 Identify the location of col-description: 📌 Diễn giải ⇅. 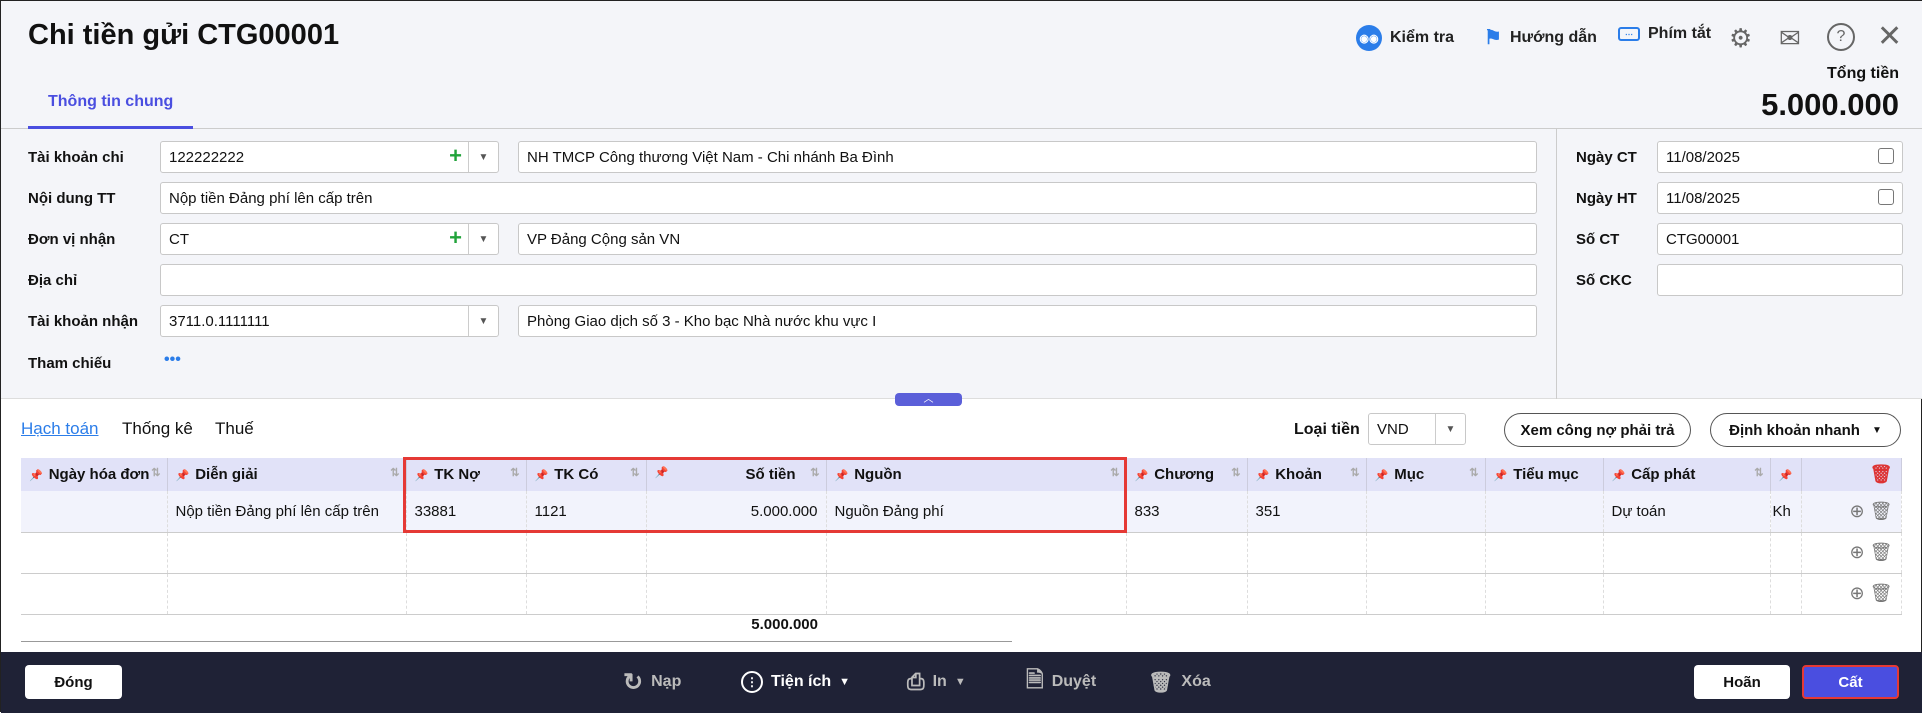
(287, 474).